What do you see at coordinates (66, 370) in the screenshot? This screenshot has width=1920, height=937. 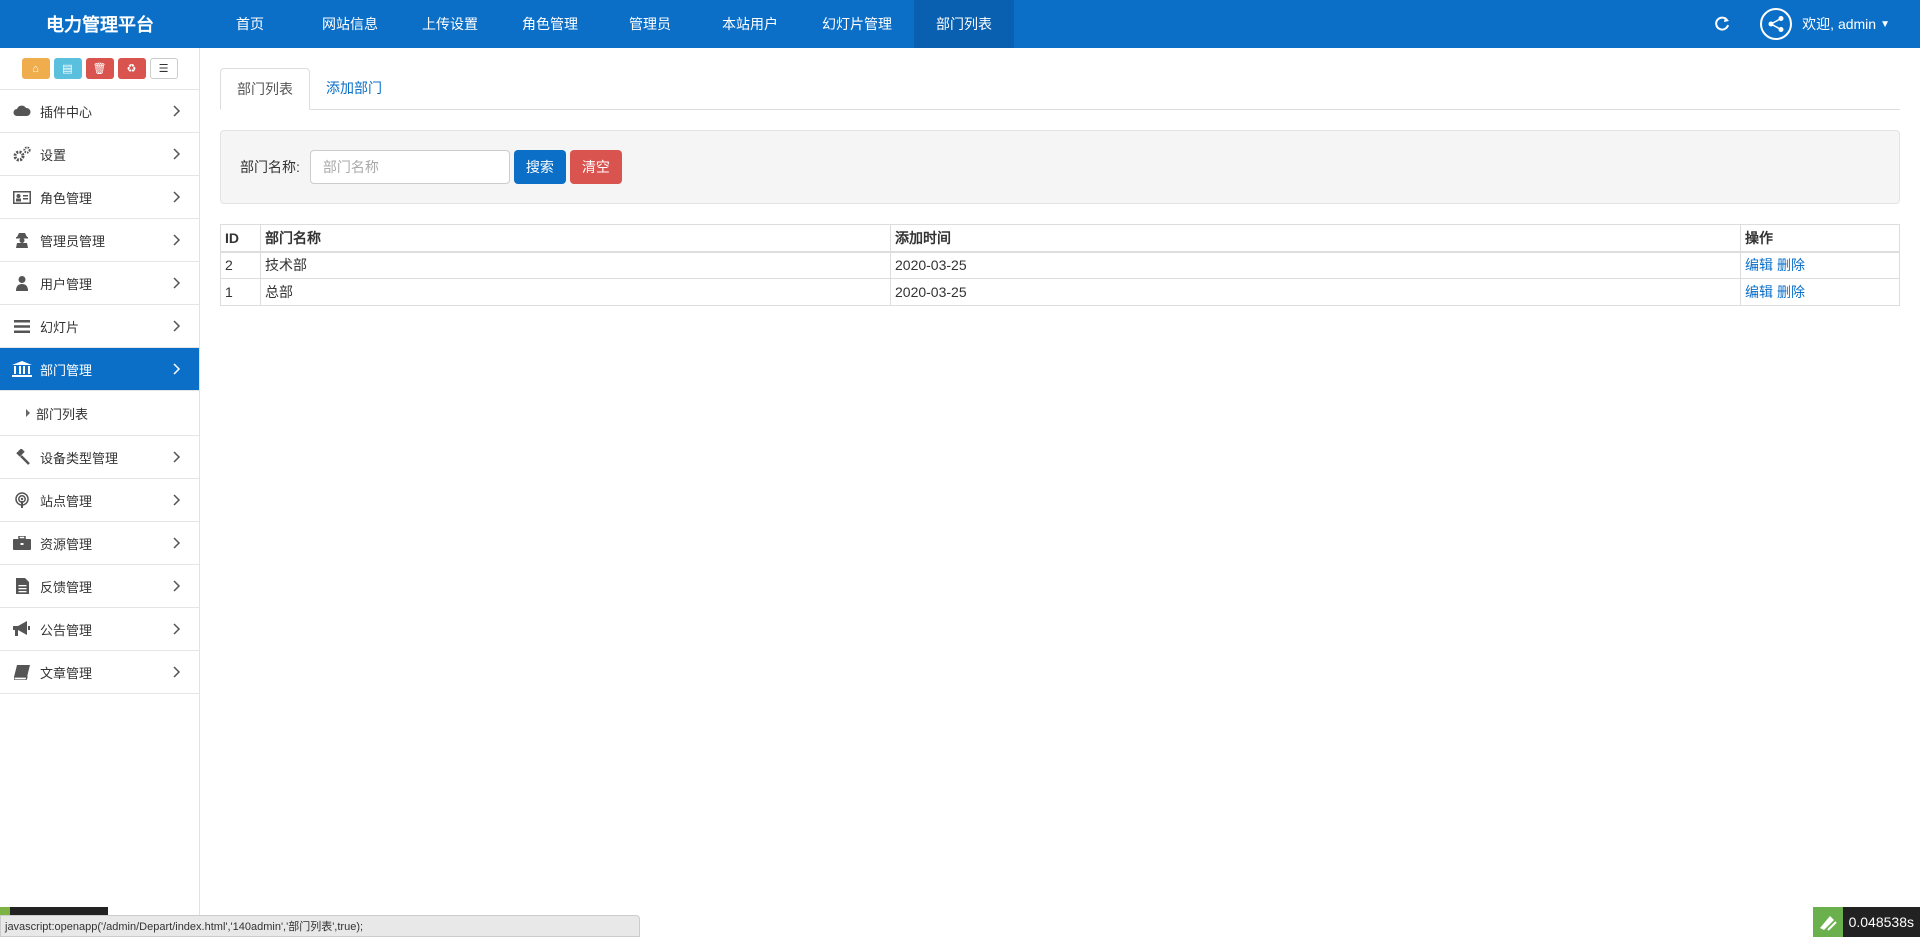 I see `sidebar-item-label: 部门管理` at bounding box center [66, 370].